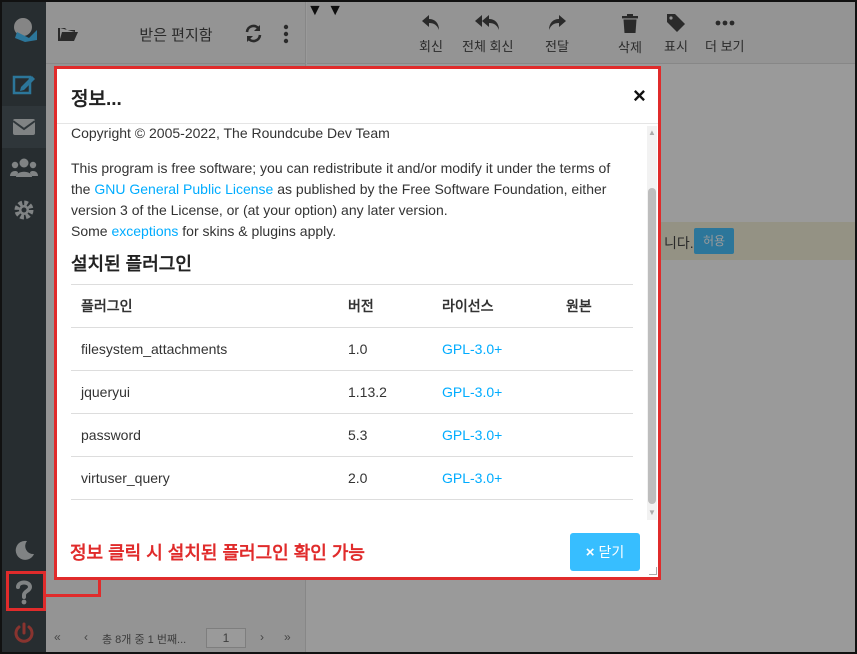 Image resolution: width=857 pixels, height=654 pixels. What do you see at coordinates (26, 591) in the screenshot?
I see `help-highlight-box` at bounding box center [26, 591].